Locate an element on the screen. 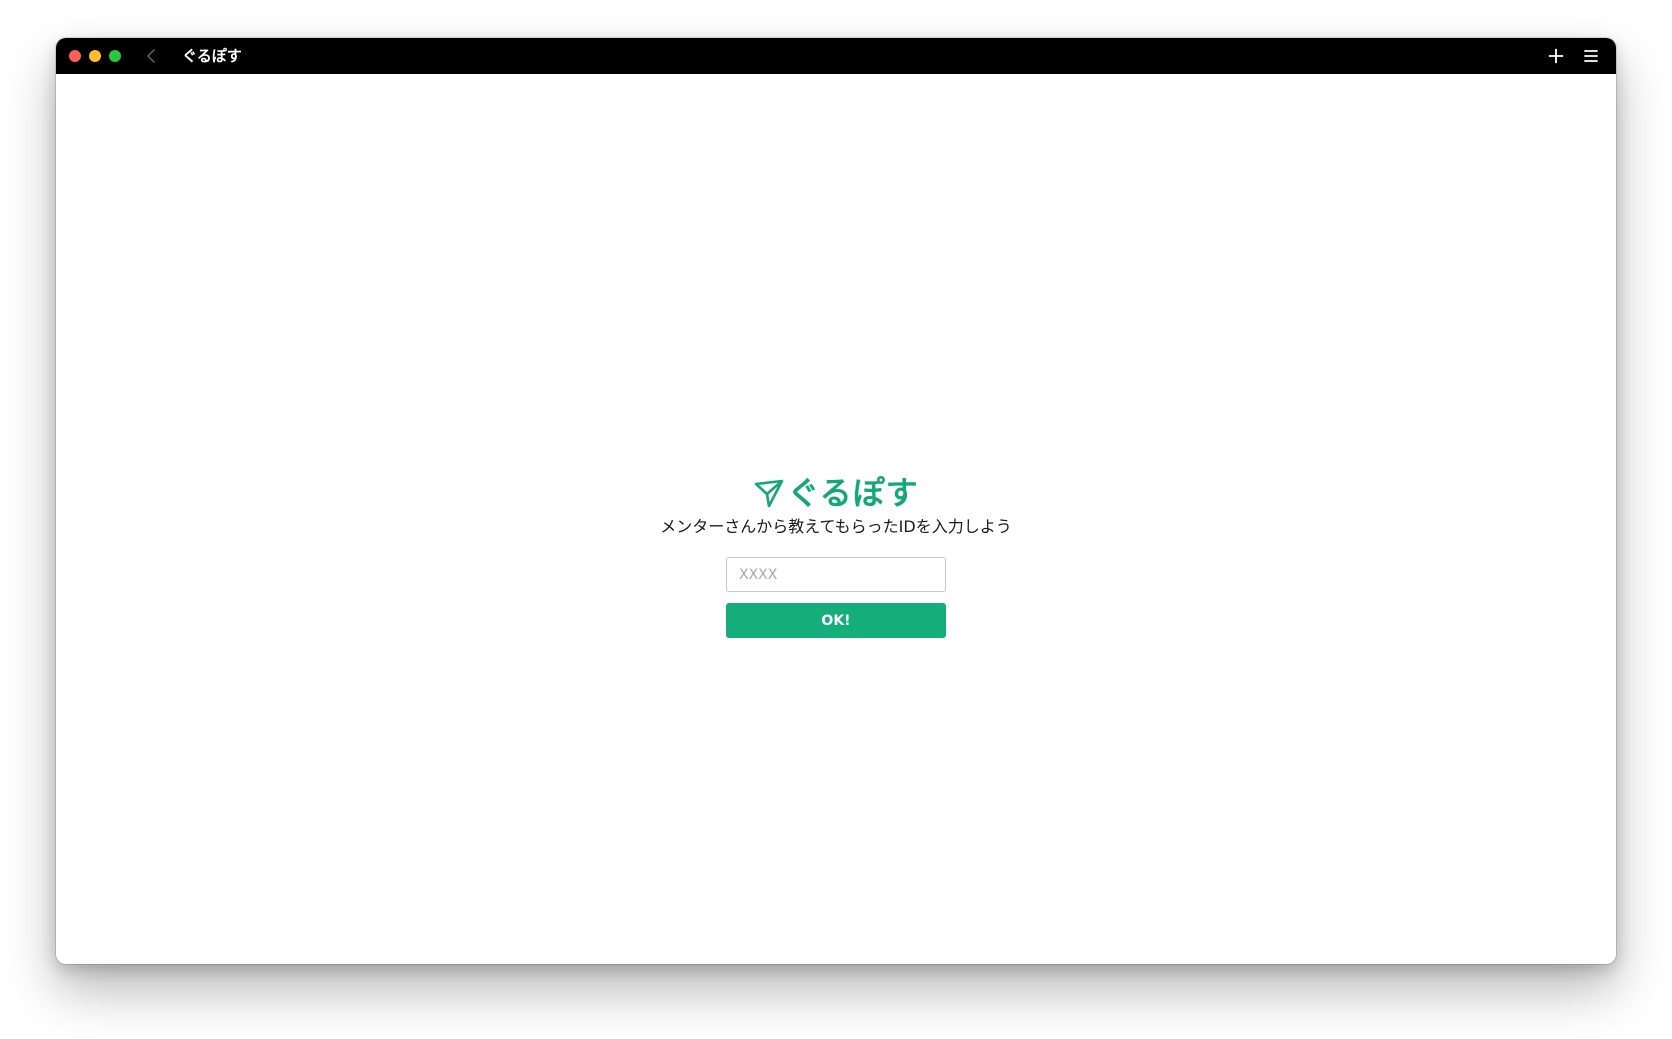 This screenshot has height=1039, width=1672. instruction-text: メンターさんから教えてもらったIDを入力しよう is located at coordinates (836, 526).